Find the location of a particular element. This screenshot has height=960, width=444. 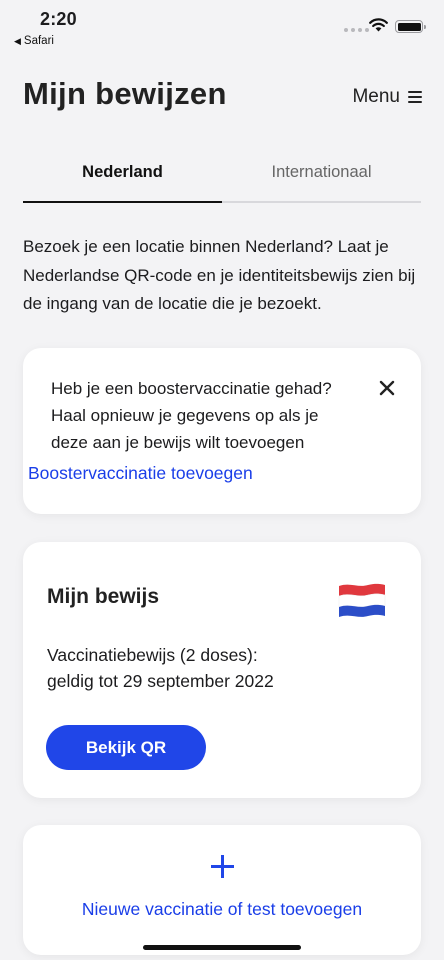

battery-icon is located at coordinates (410, 26).